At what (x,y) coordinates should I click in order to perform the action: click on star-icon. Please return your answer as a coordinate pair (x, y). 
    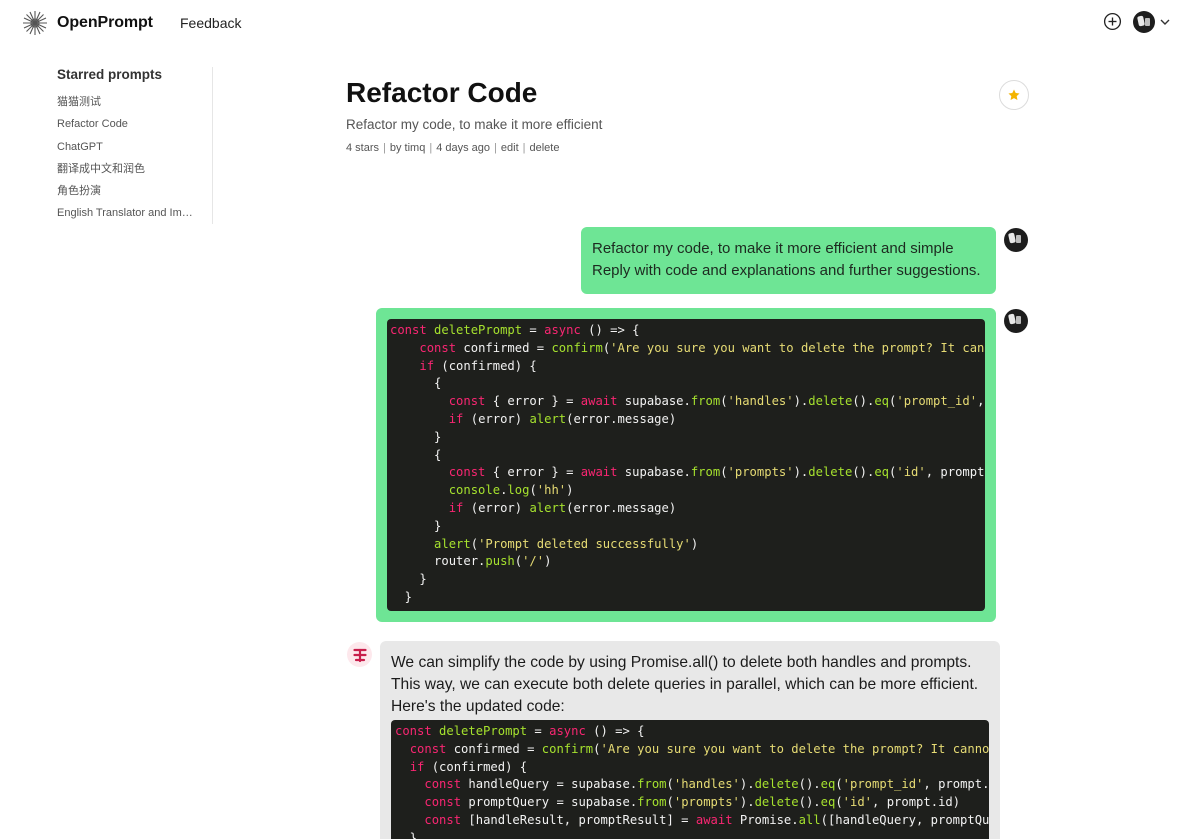
    Looking at the image, I should click on (1014, 95).